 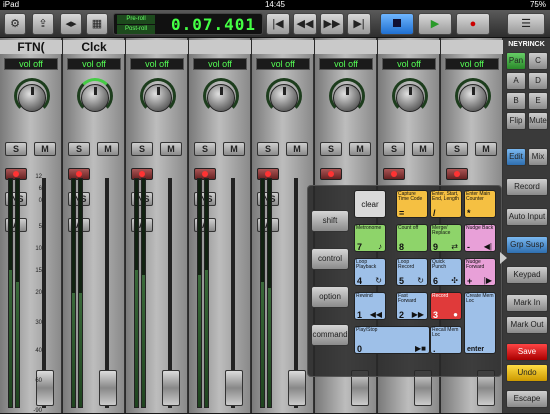 What do you see at coordinates (445, 196) in the screenshot?
I see `key-label: Enter, Start, End, Length` at bounding box center [445, 196].